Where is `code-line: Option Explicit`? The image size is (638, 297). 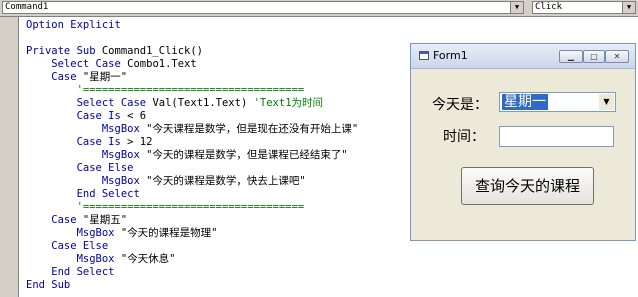 code-line: Option Explicit is located at coordinates (192, 25).